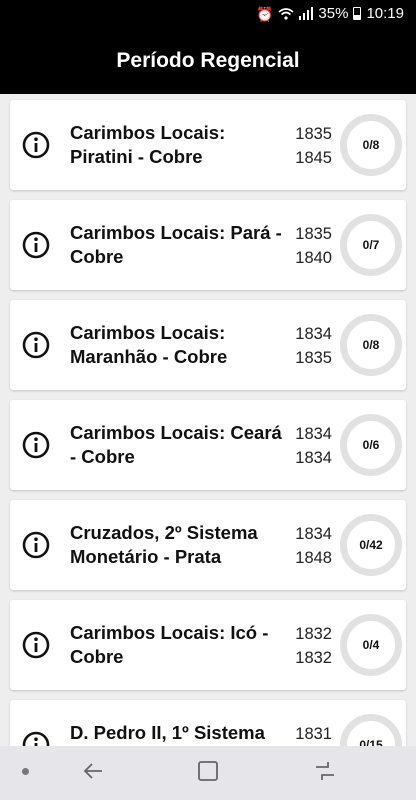 This screenshot has height=800, width=416. I want to click on status-icons: ⏰ 35% 10:19, so click(330, 13).